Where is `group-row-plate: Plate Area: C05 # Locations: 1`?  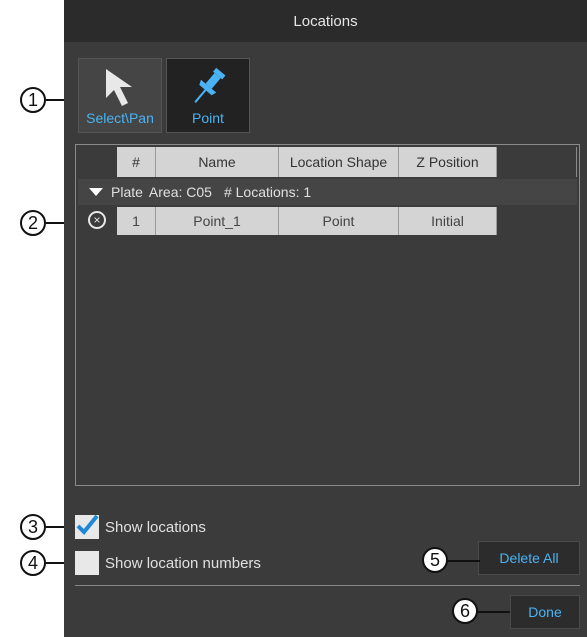 group-row-plate: Plate Area: C05 # Locations: 1 is located at coordinates (327, 192).